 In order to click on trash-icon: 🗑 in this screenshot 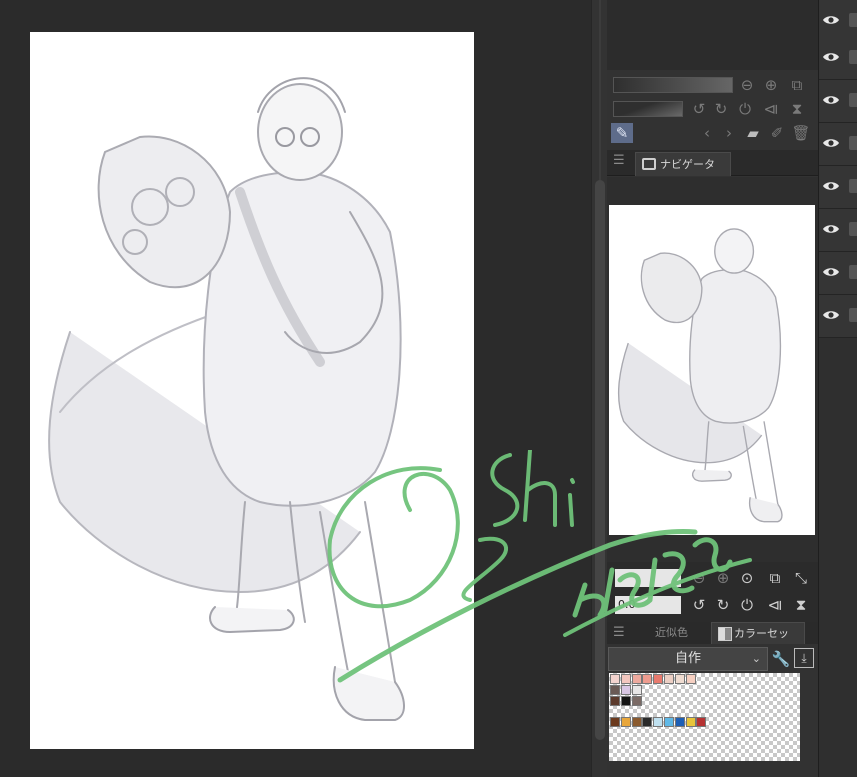, I will do `click(801, 133)`.